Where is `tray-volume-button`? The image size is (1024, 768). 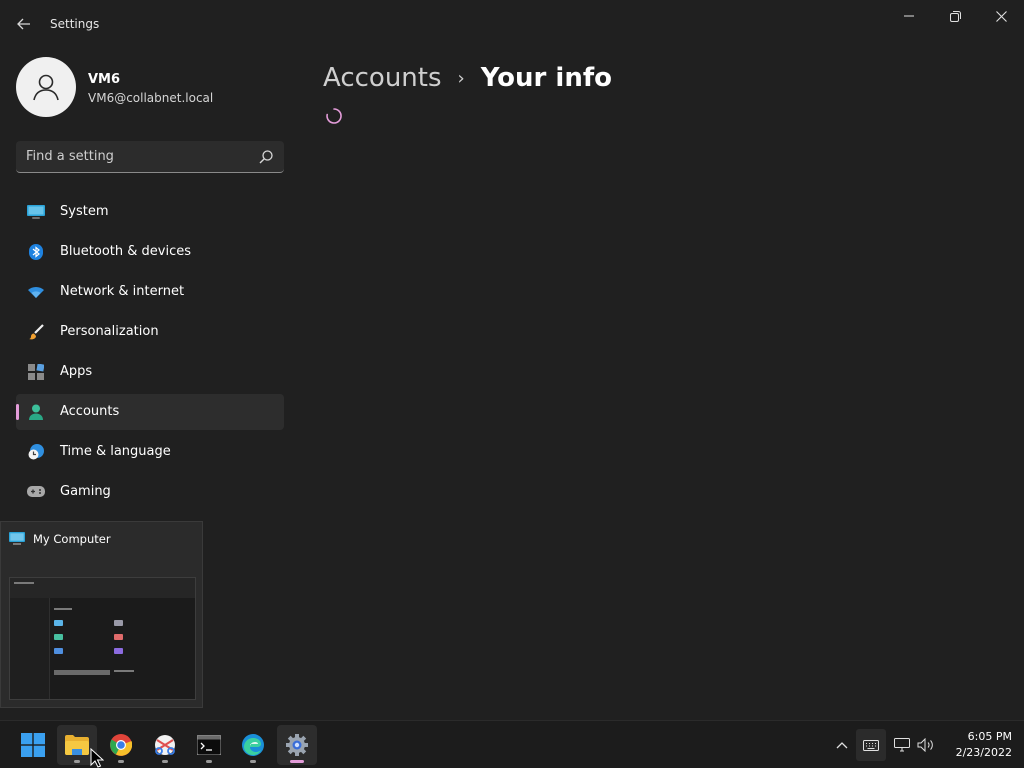
tray-volume-button is located at coordinates (926, 745).